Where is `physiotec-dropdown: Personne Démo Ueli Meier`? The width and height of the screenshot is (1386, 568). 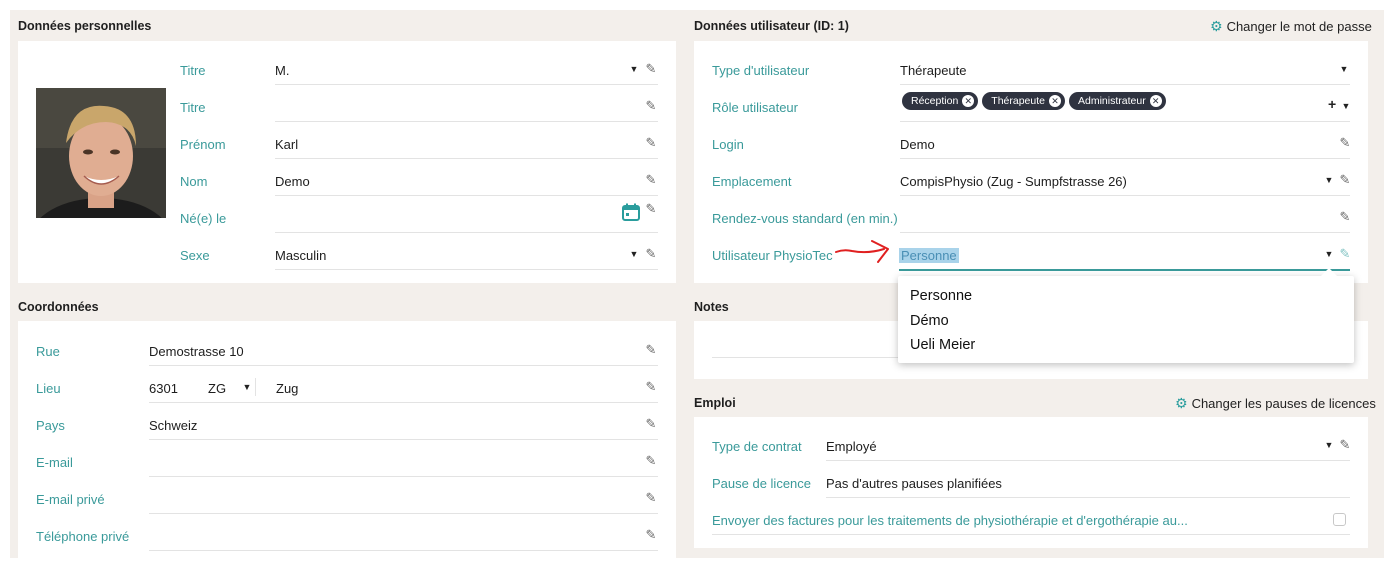
physiotec-dropdown: Personne Démo Ueli Meier is located at coordinates (1126, 315).